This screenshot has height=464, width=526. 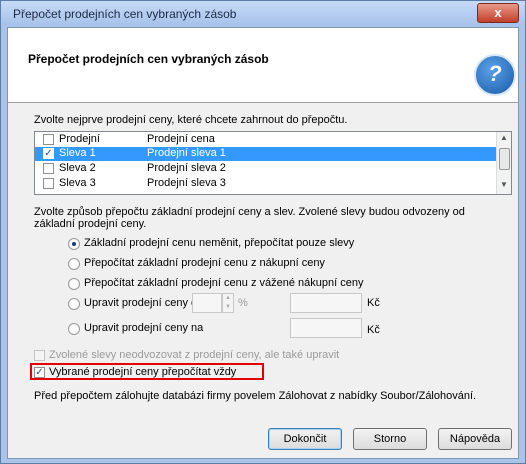 What do you see at coordinates (140, 303) in the screenshot?
I see `option-adjust-by-label: Upravit prodejní ceny o` at bounding box center [140, 303].